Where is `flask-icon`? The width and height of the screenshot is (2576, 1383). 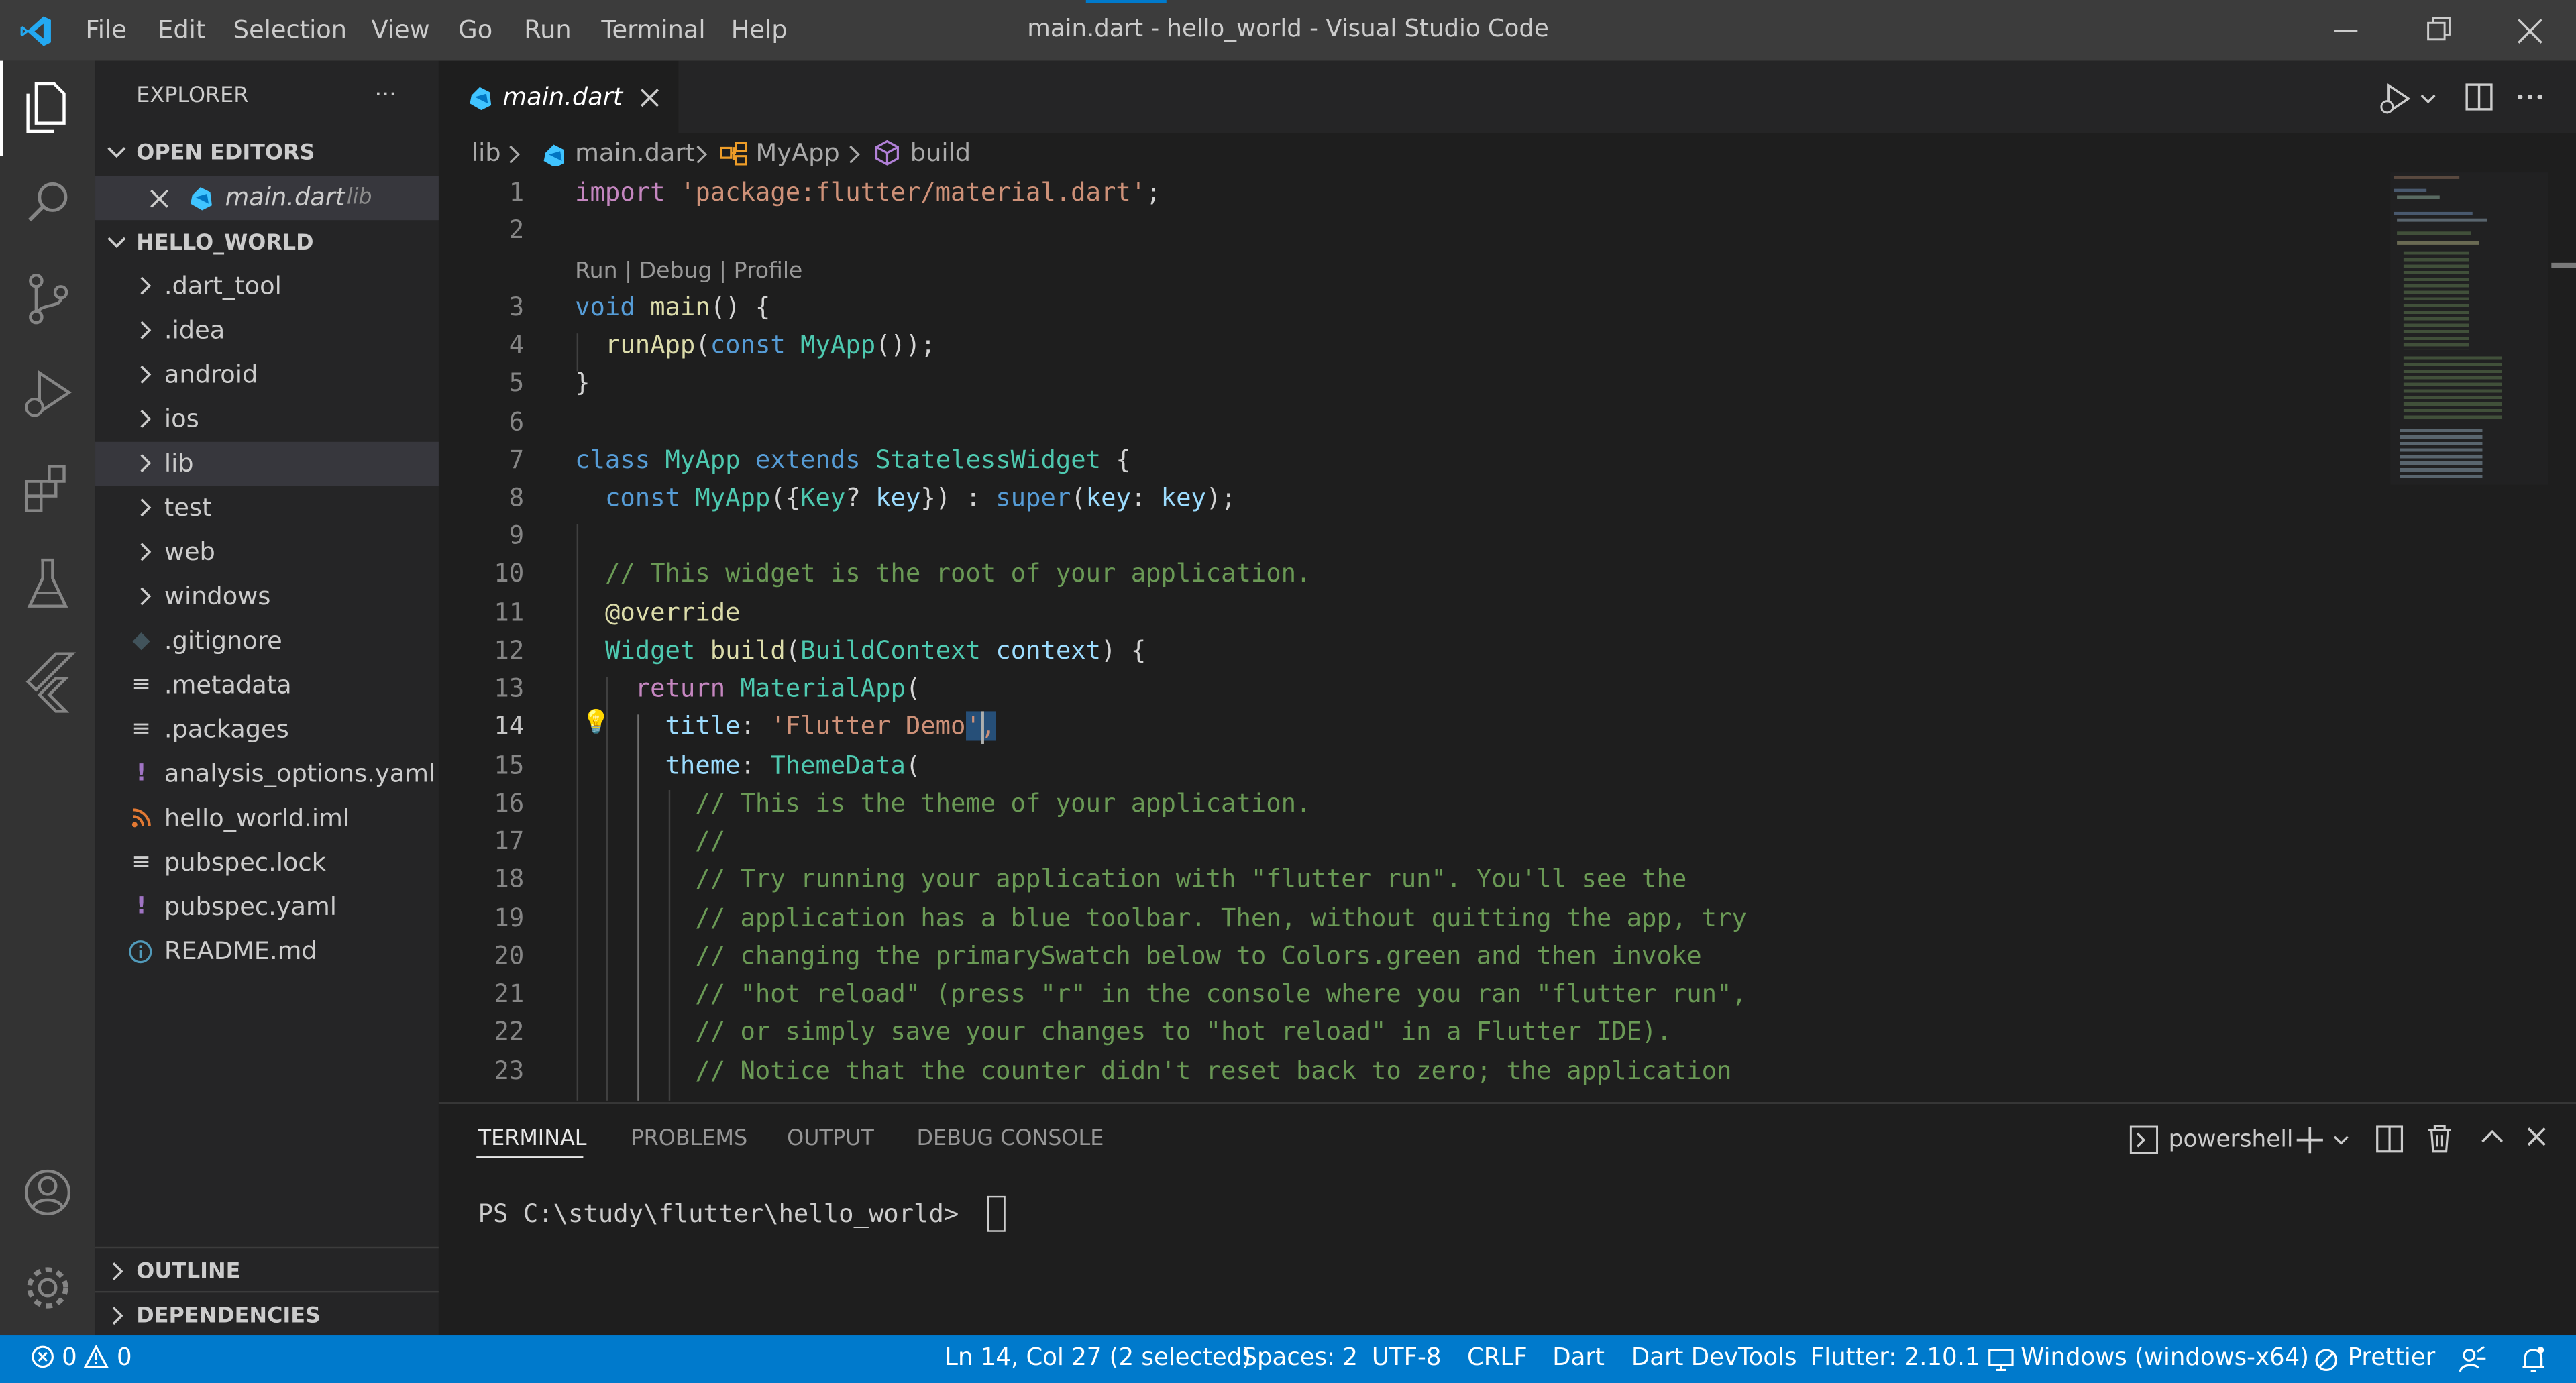 flask-icon is located at coordinates (47, 583).